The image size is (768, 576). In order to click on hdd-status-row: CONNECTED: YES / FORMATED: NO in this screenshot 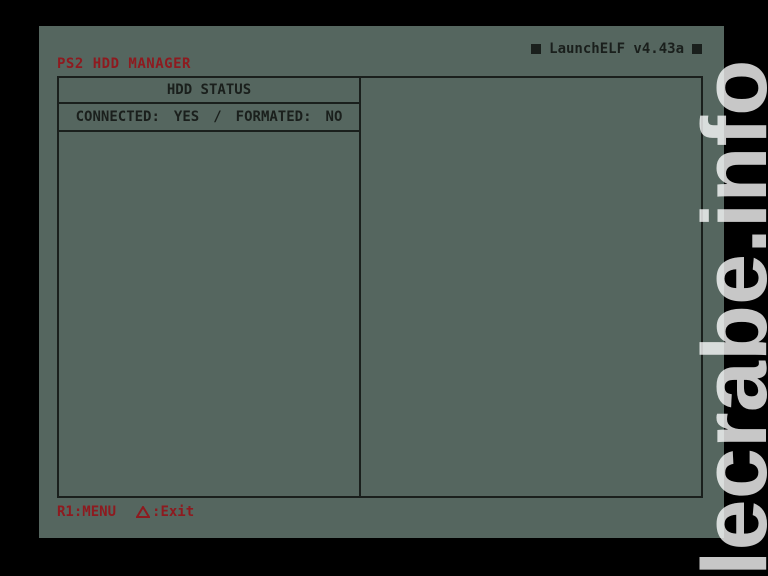, I will do `click(209, 118)`.